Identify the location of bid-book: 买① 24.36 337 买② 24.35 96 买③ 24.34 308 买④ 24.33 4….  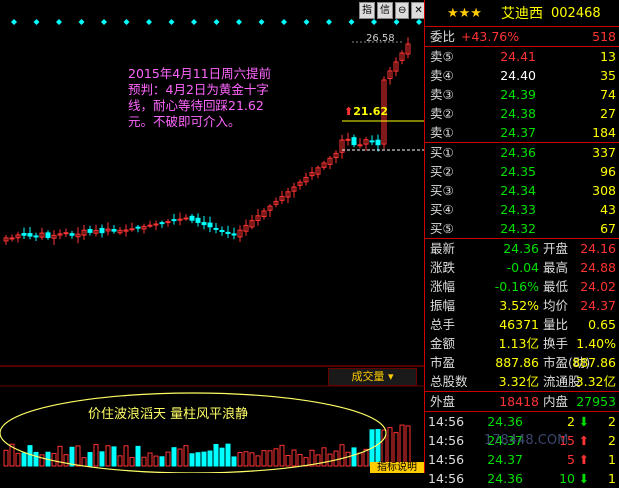
(522, 190).